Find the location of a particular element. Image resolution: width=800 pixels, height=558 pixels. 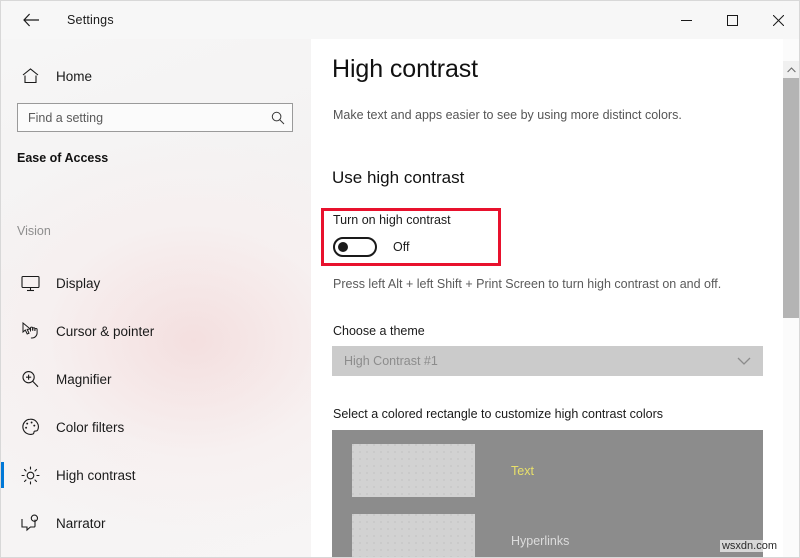

theme-label: Choose a theme is located at coordinates (379, 331).